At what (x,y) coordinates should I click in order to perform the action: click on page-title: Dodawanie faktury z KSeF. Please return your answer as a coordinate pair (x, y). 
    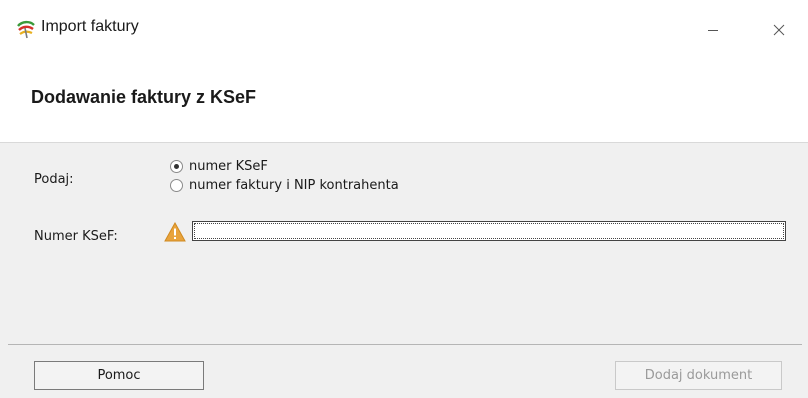
    Looking at the image, I should click on (144, 97).